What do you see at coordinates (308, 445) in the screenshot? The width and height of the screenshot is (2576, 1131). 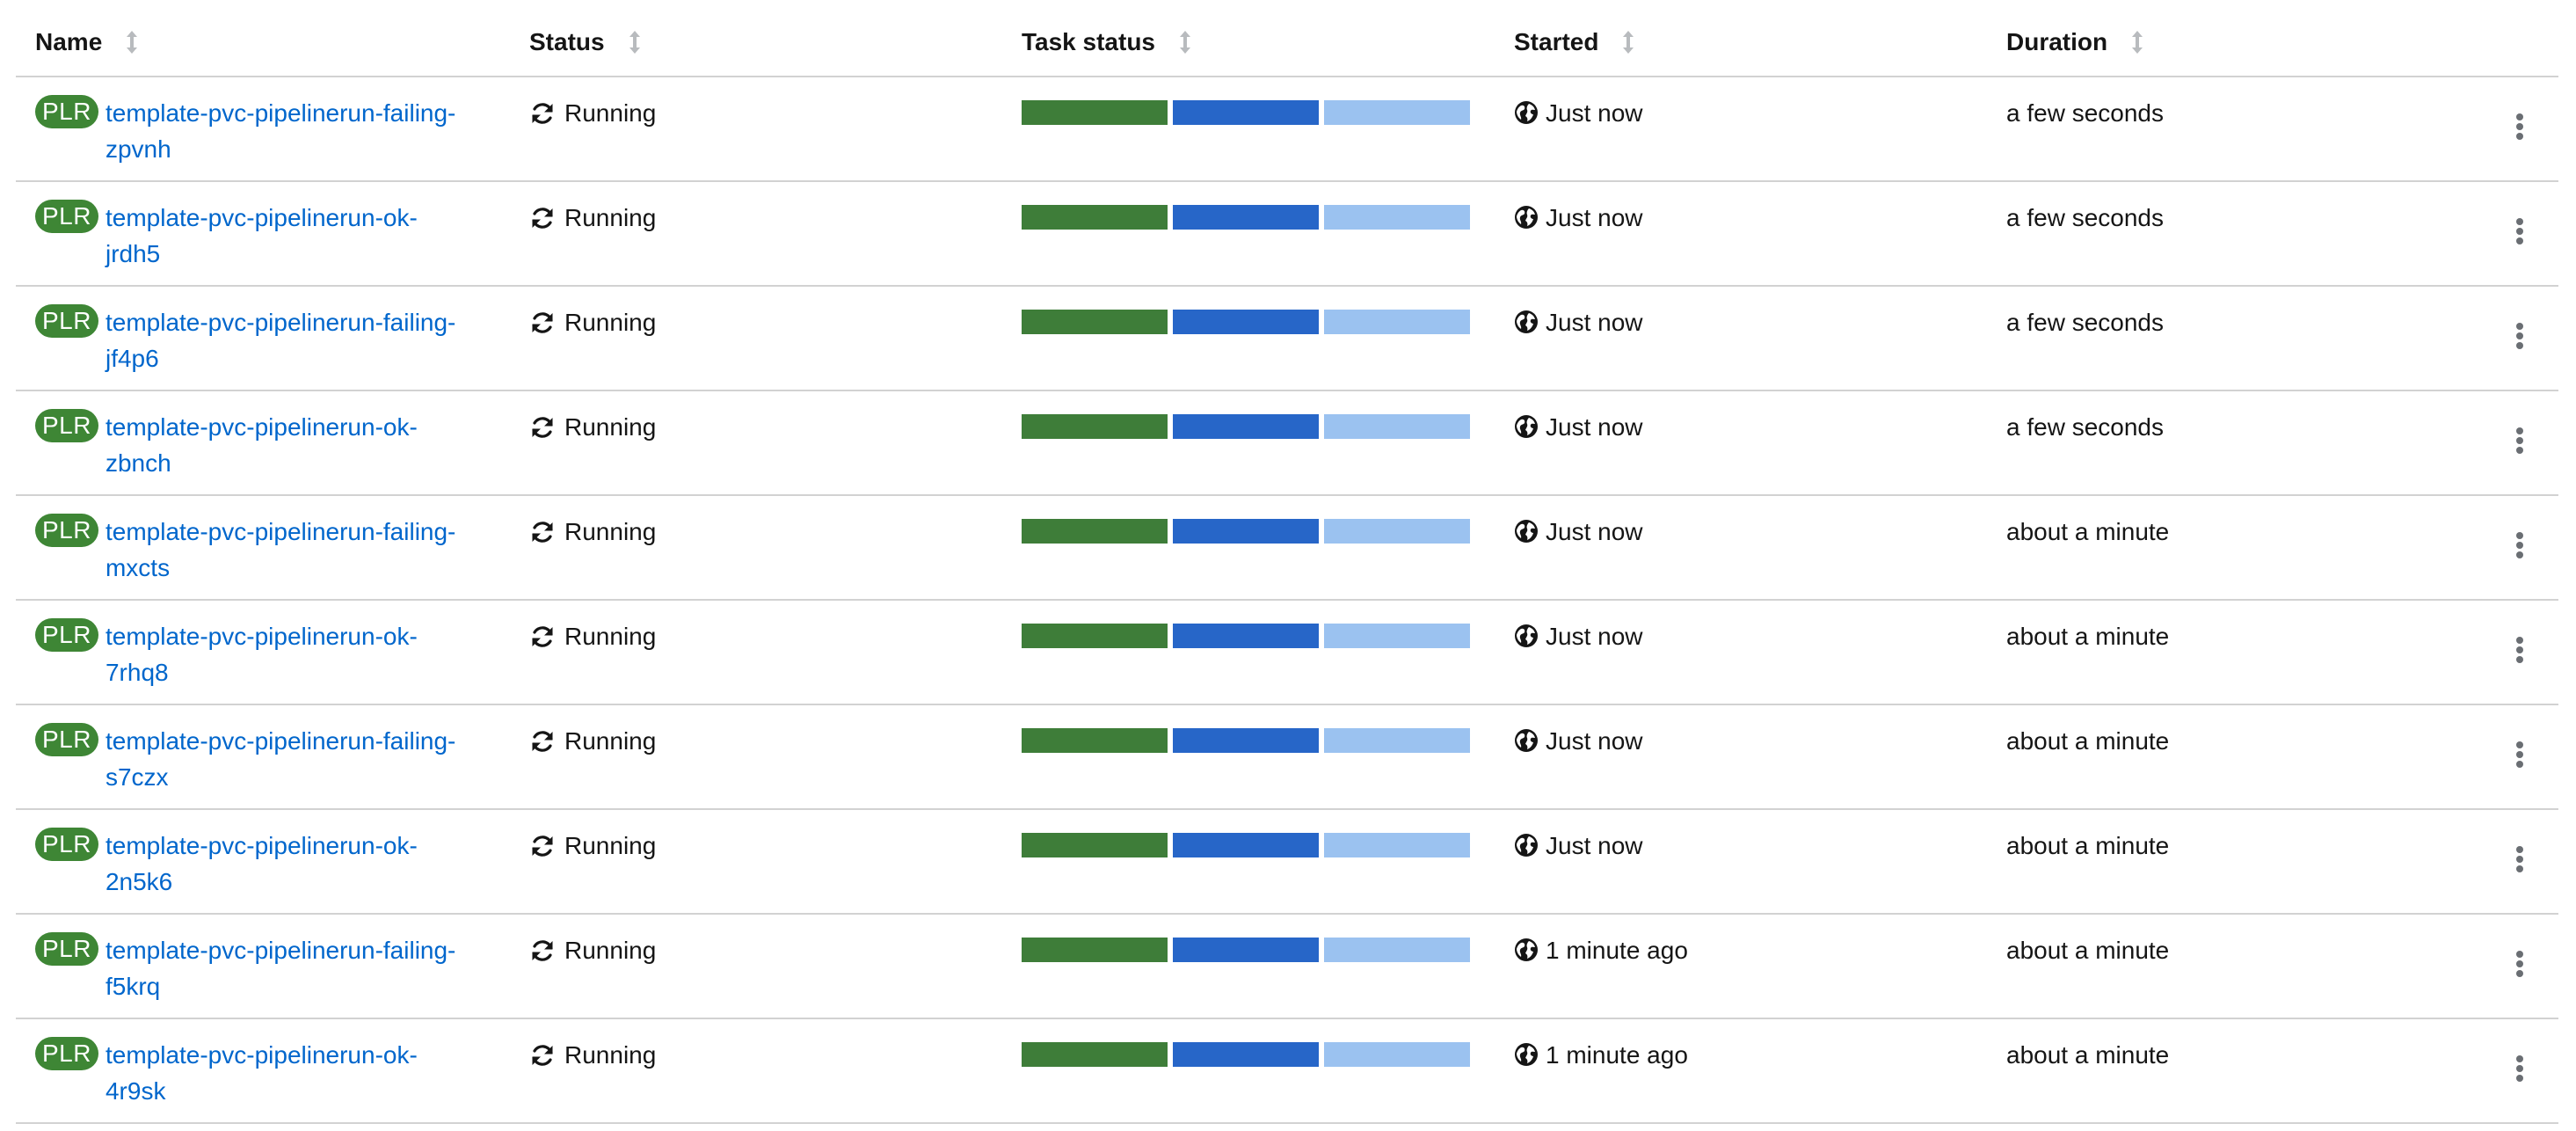 I see `pipelinerun-link: template-pvc-pipelinerun-ok- zbnch` at bounding box center [308, 445].